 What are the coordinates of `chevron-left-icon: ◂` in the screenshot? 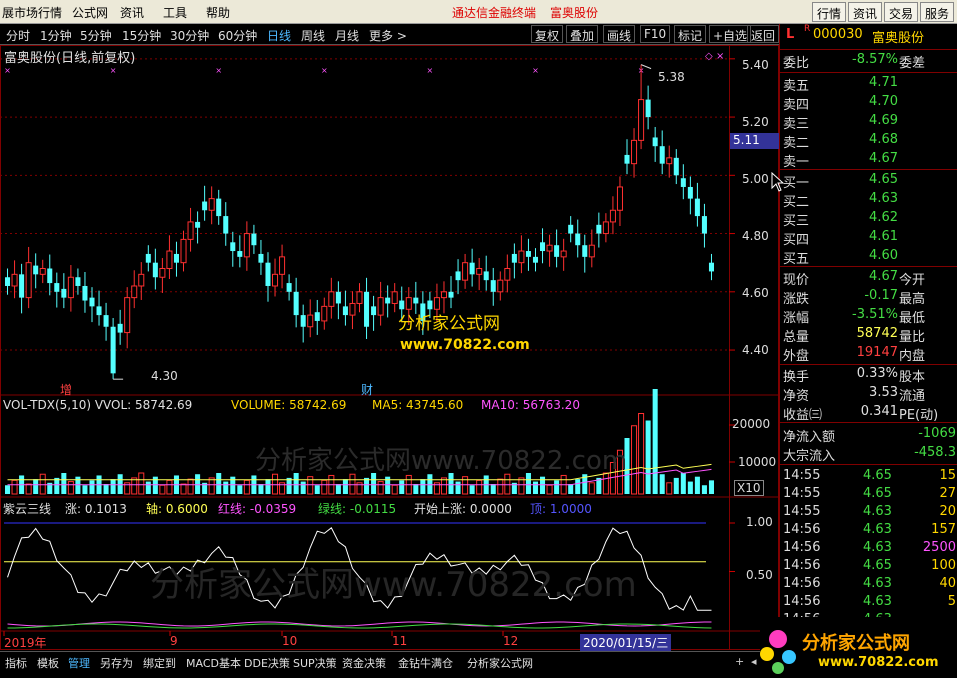 It's located at (754, 661).